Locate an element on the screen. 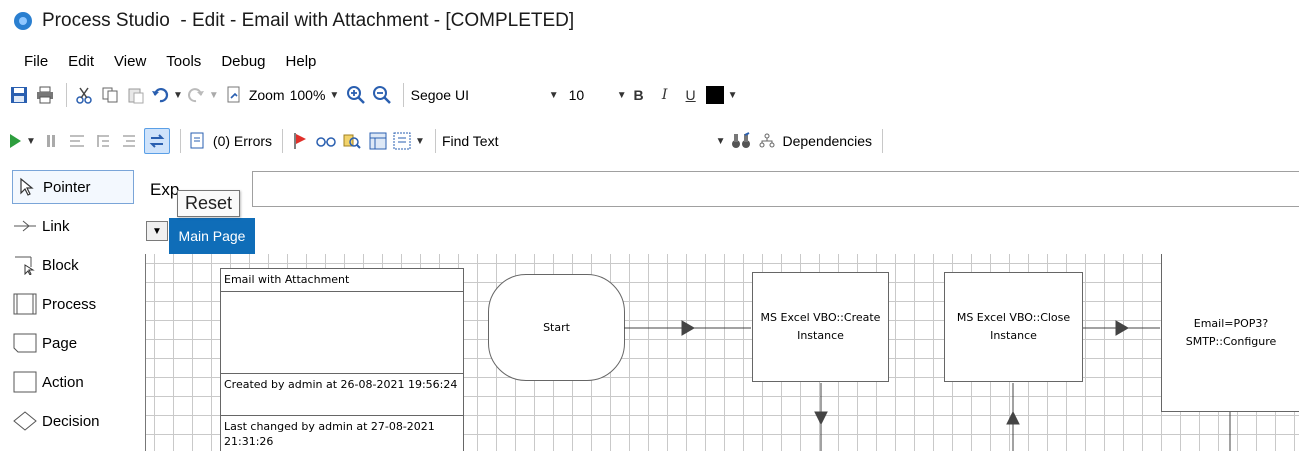  font-name-value: Segoe UI is located at coordinates (439, 95).